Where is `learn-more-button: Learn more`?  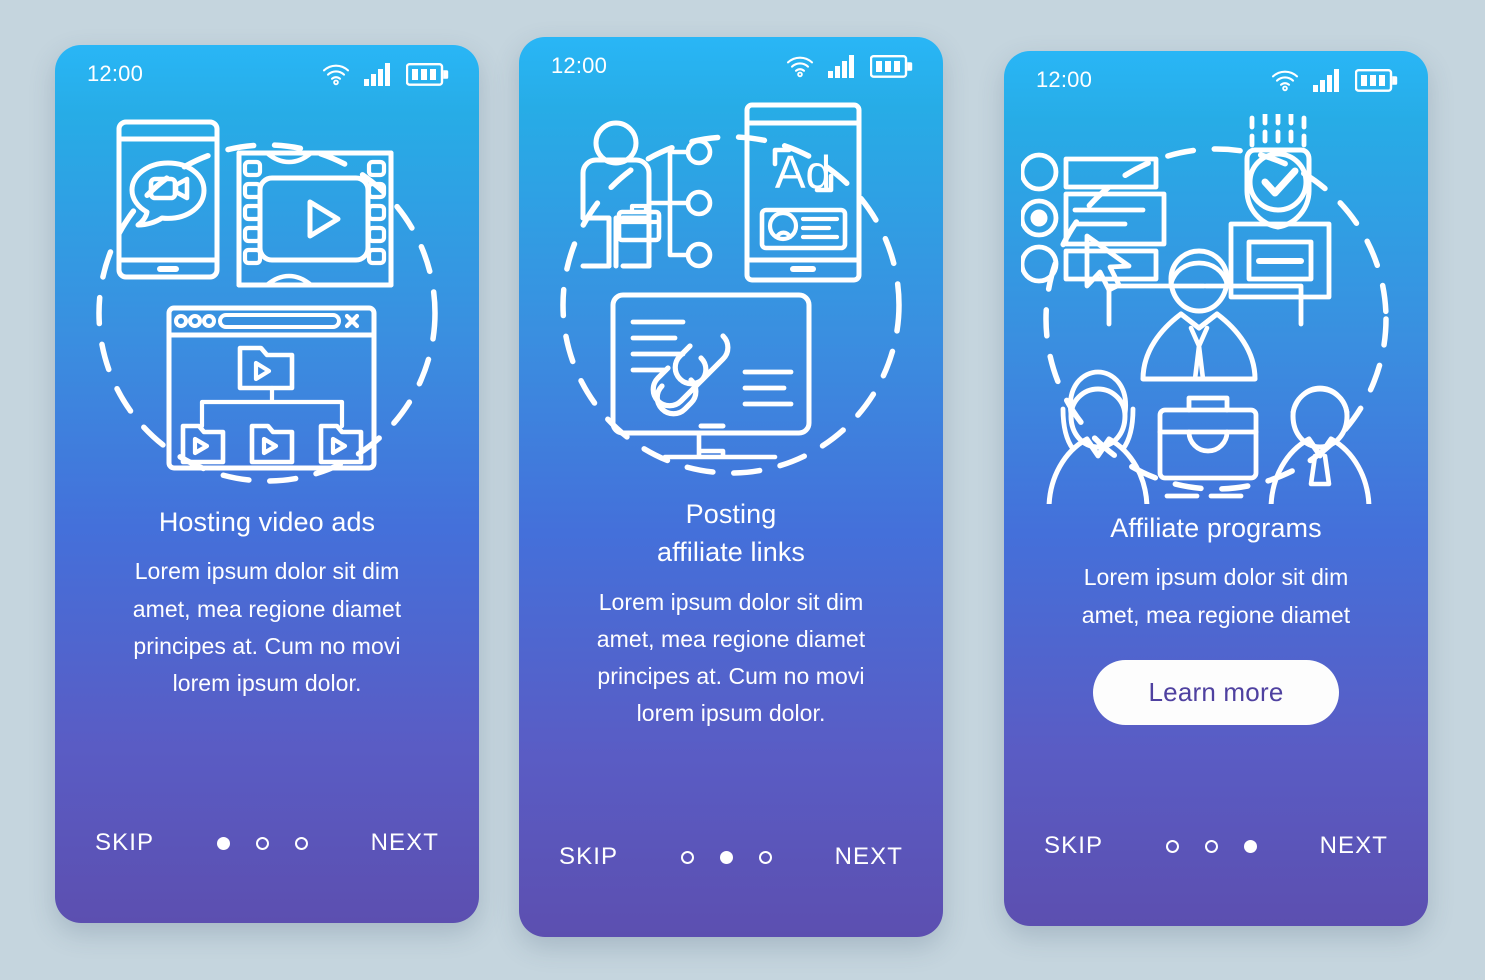 learn-more-button: Learn more is located at coordinates (1216, 692).